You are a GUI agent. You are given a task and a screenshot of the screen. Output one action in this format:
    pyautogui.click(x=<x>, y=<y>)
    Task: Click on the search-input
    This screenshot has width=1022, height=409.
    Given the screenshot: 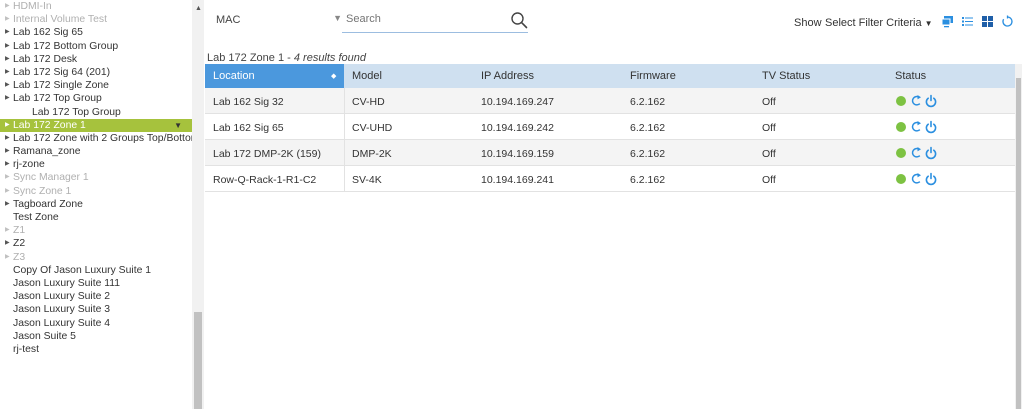 What is the action you would take?
    pyautogui.click(x=421, y=19)
    